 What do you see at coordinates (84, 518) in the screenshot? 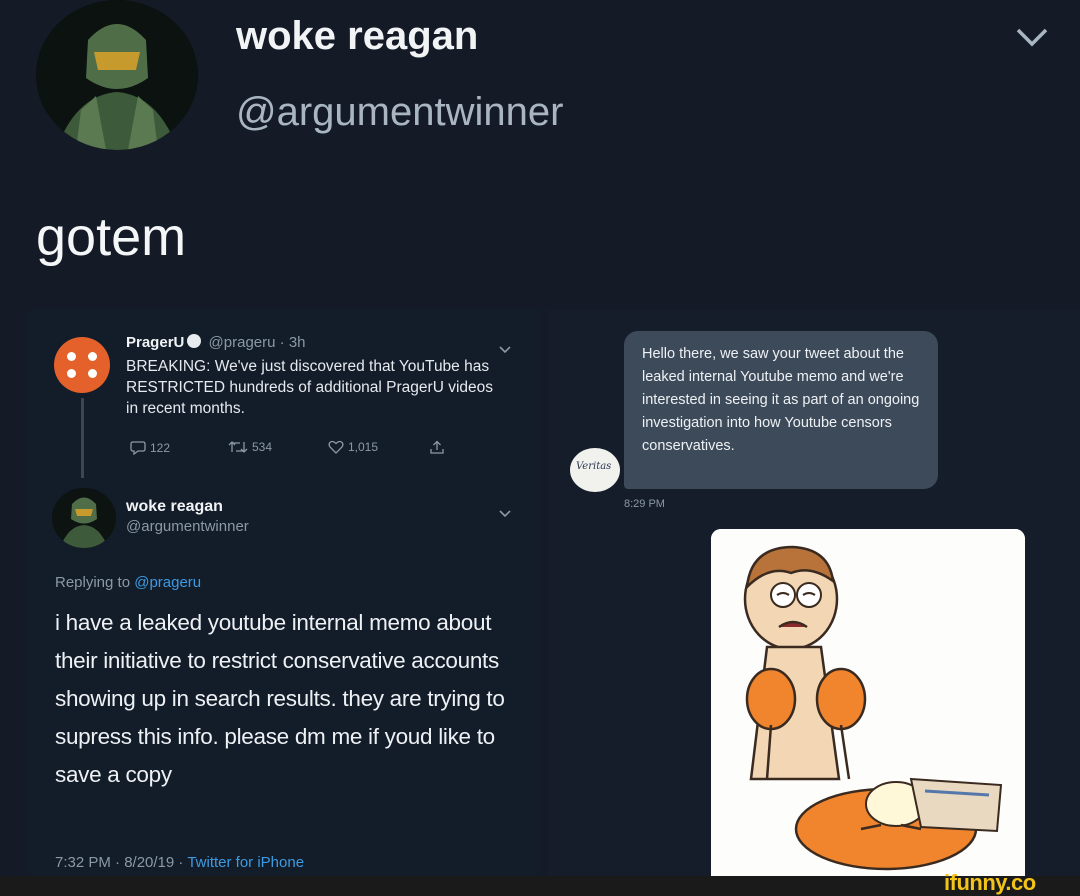
I see `reply-author-avatar` at bounding box center [84, 518].